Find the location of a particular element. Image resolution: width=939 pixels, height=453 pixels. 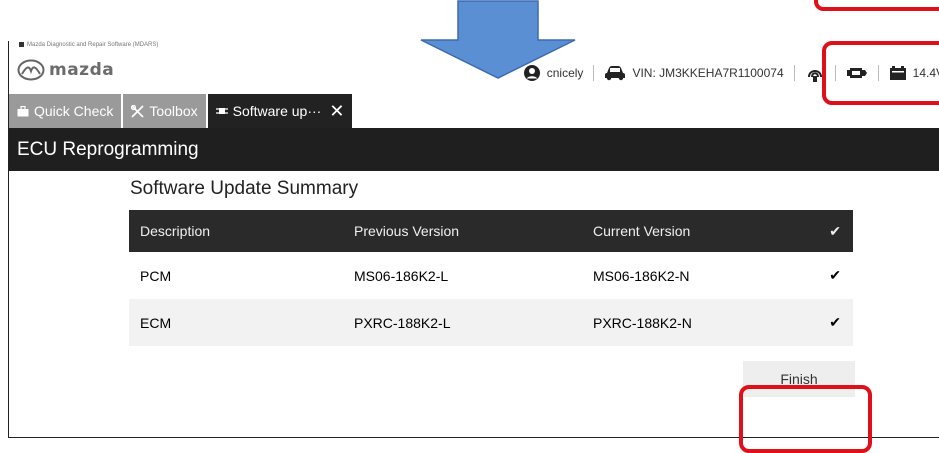

previous-version-cell: PXRC-188K2-L is located at coordinates (402, 322).